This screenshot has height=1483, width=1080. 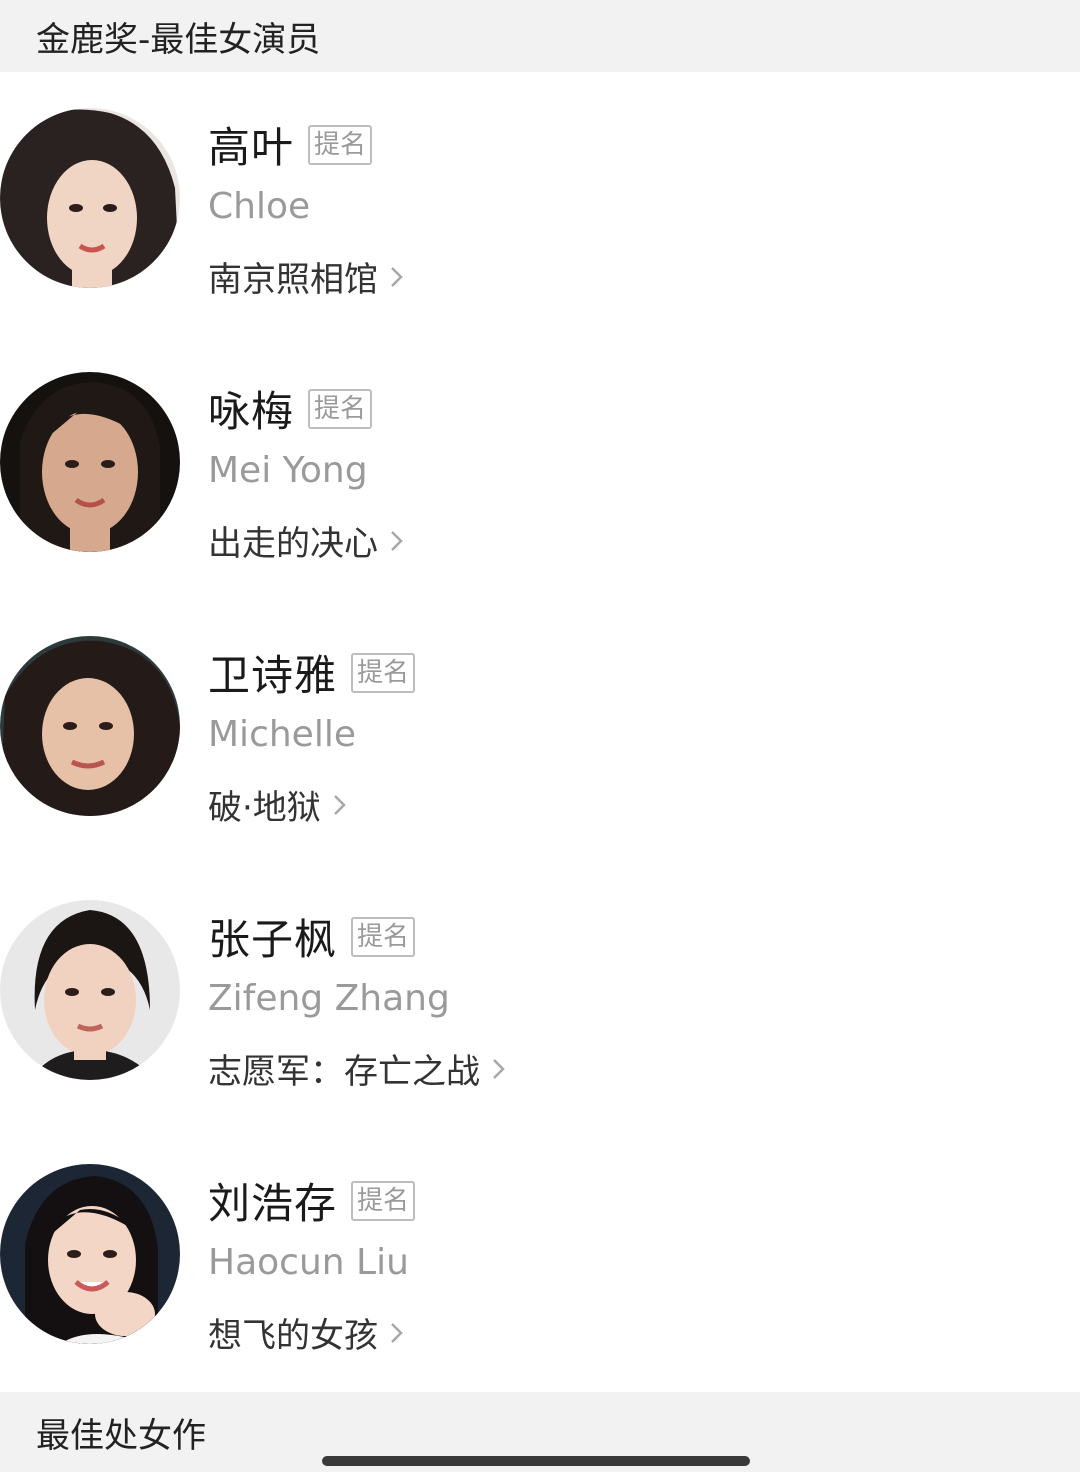 What do you see at coordinates (540, 208) in the screenshot?
I see `nominee-card: 高叶 提名 Chloe 南京照相馆` at bounding box center [540, 208].